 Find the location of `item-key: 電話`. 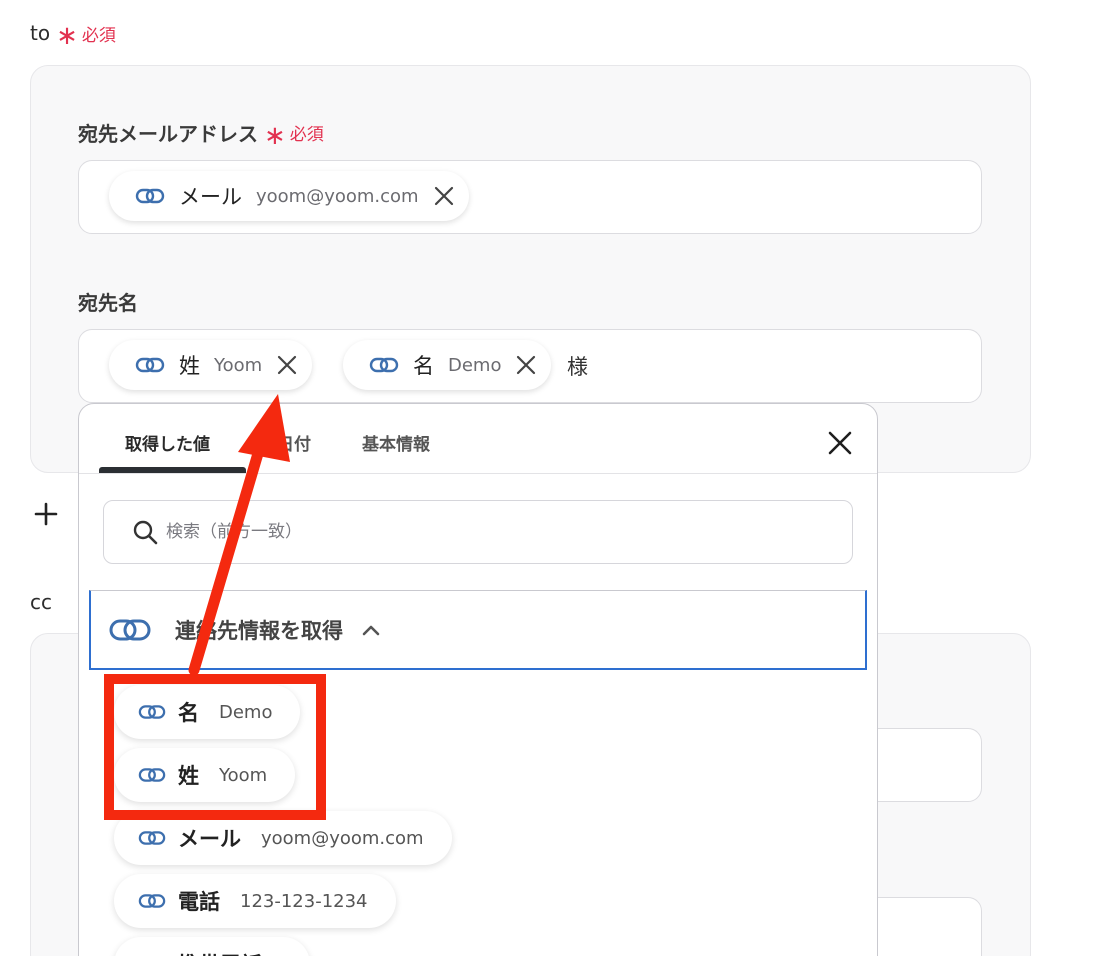

item-key: 電話 is located at coordinates (199, 902).